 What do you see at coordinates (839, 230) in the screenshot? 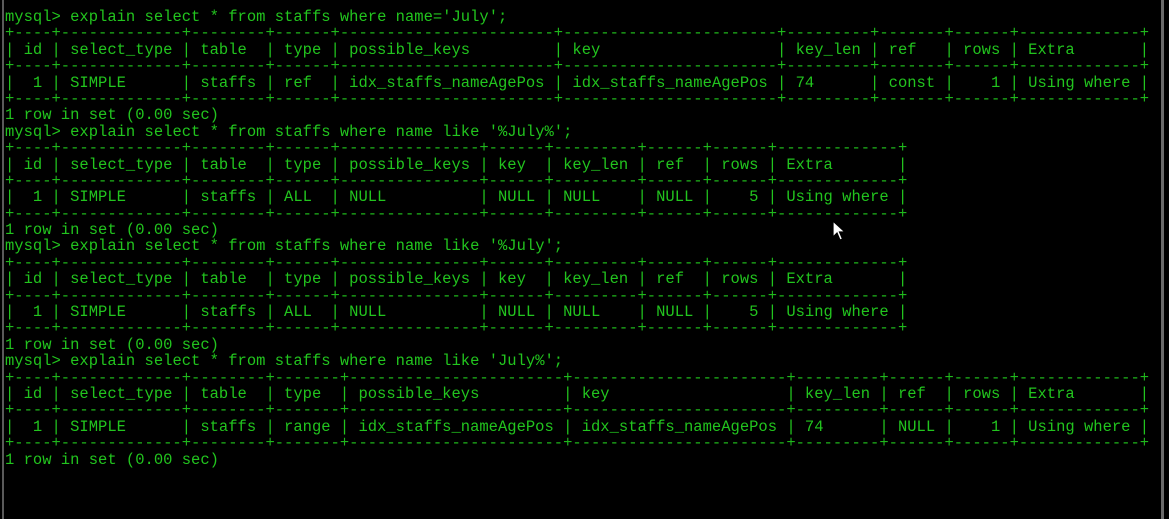
I see `mouse-pointer-icon` at bounding box center [839, 230].